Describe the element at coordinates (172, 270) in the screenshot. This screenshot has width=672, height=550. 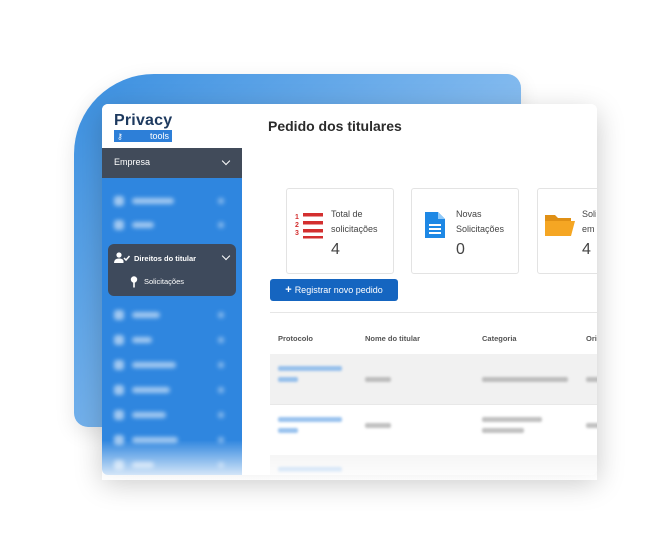
I see `sidebar-group-direitos: Direitos do titular Solicitações` at that location.